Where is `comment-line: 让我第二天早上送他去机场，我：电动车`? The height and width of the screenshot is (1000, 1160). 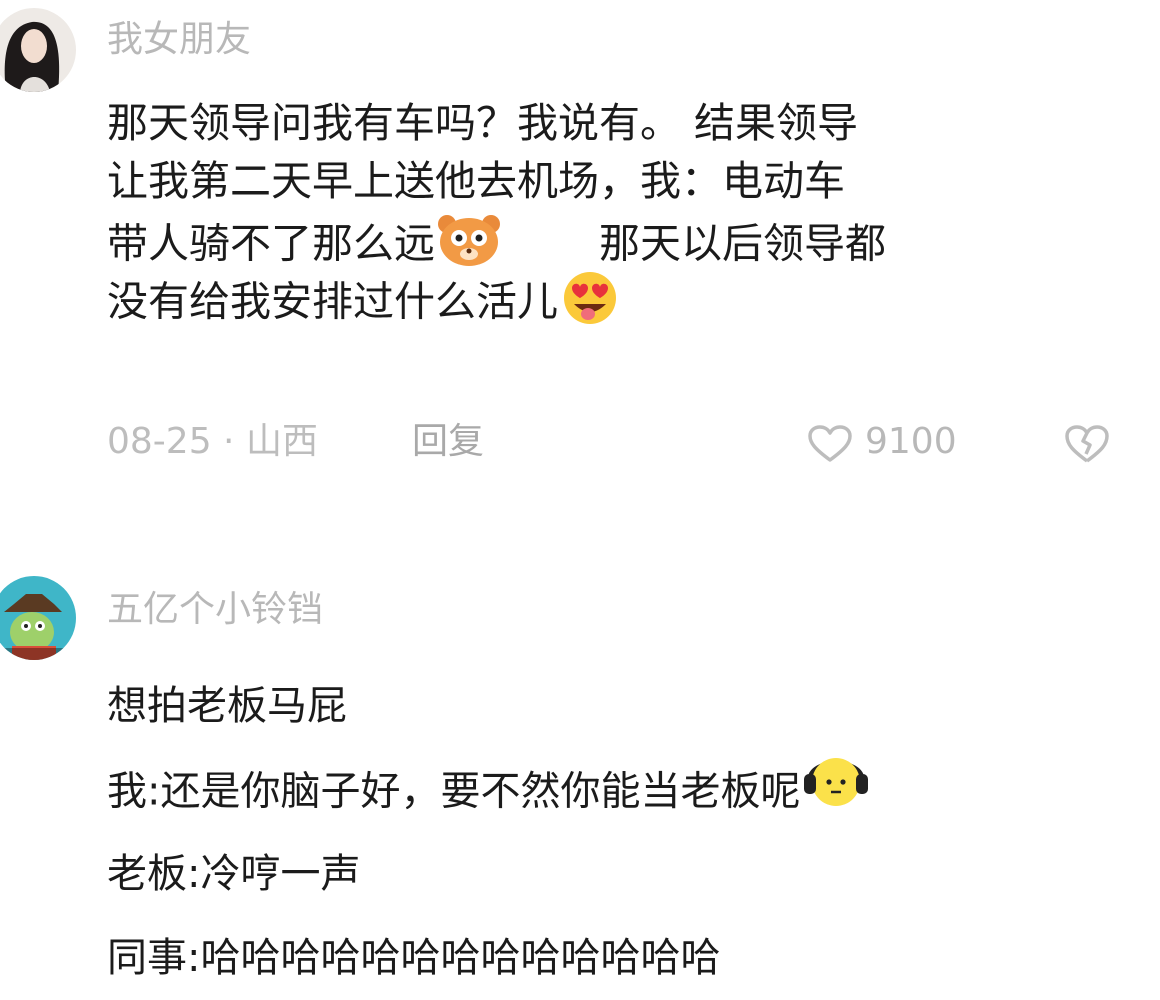
comment-line: 让我第二天早上送他去机场，我：电动车 is located at coordinates (476, 181).